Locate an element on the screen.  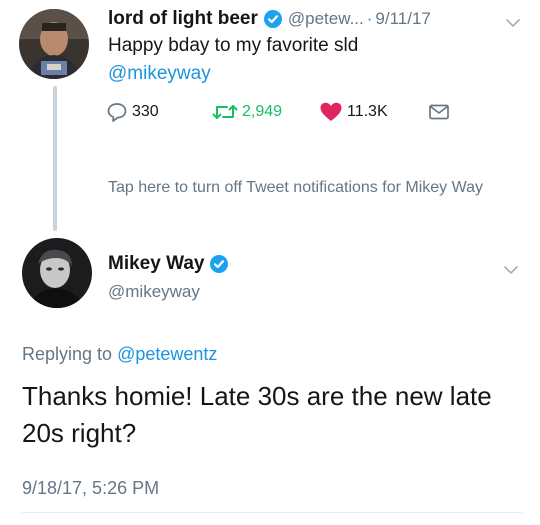
divider is located at coordinates (272, 512).